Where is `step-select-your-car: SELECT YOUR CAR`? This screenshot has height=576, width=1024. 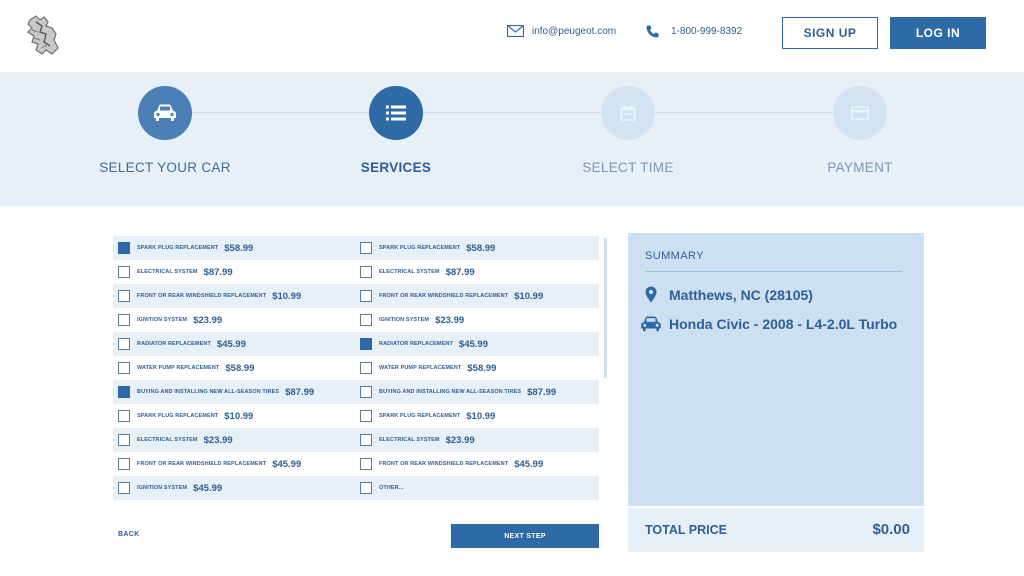
step-select-your-car: SELECT YOUR CAR is located at coordinates (165, 130).